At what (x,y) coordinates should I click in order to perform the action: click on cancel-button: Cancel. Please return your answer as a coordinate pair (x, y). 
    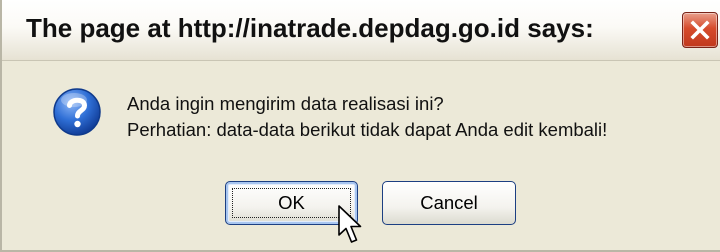
    Looking at the image, I should click on (449, 203).